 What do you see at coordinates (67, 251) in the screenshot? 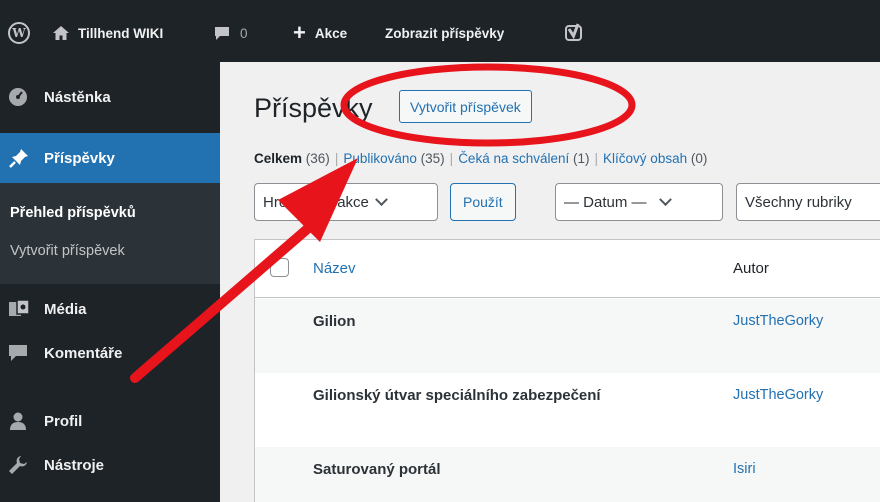
I see `submenu-add-new: Vytvořit příspěvek` at bounding box center [67, 251].